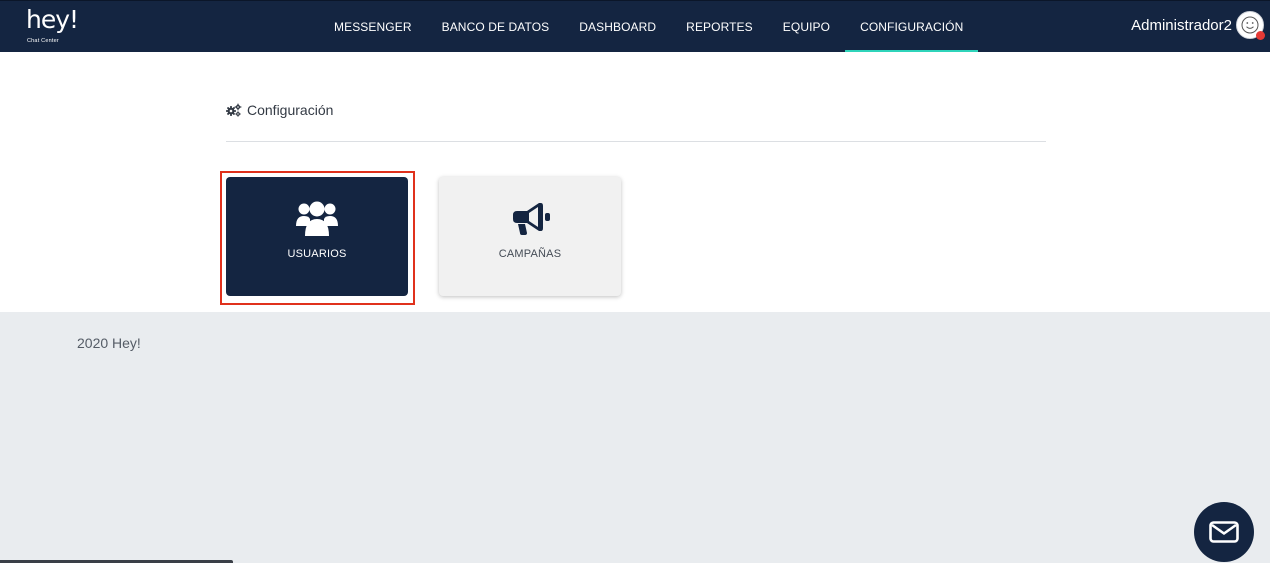  What do you see at coordinates (912, 27) in the screenshot?
I see `nav-configuracion: CONFIGURACIÓN` at bounding box center [912, 27].